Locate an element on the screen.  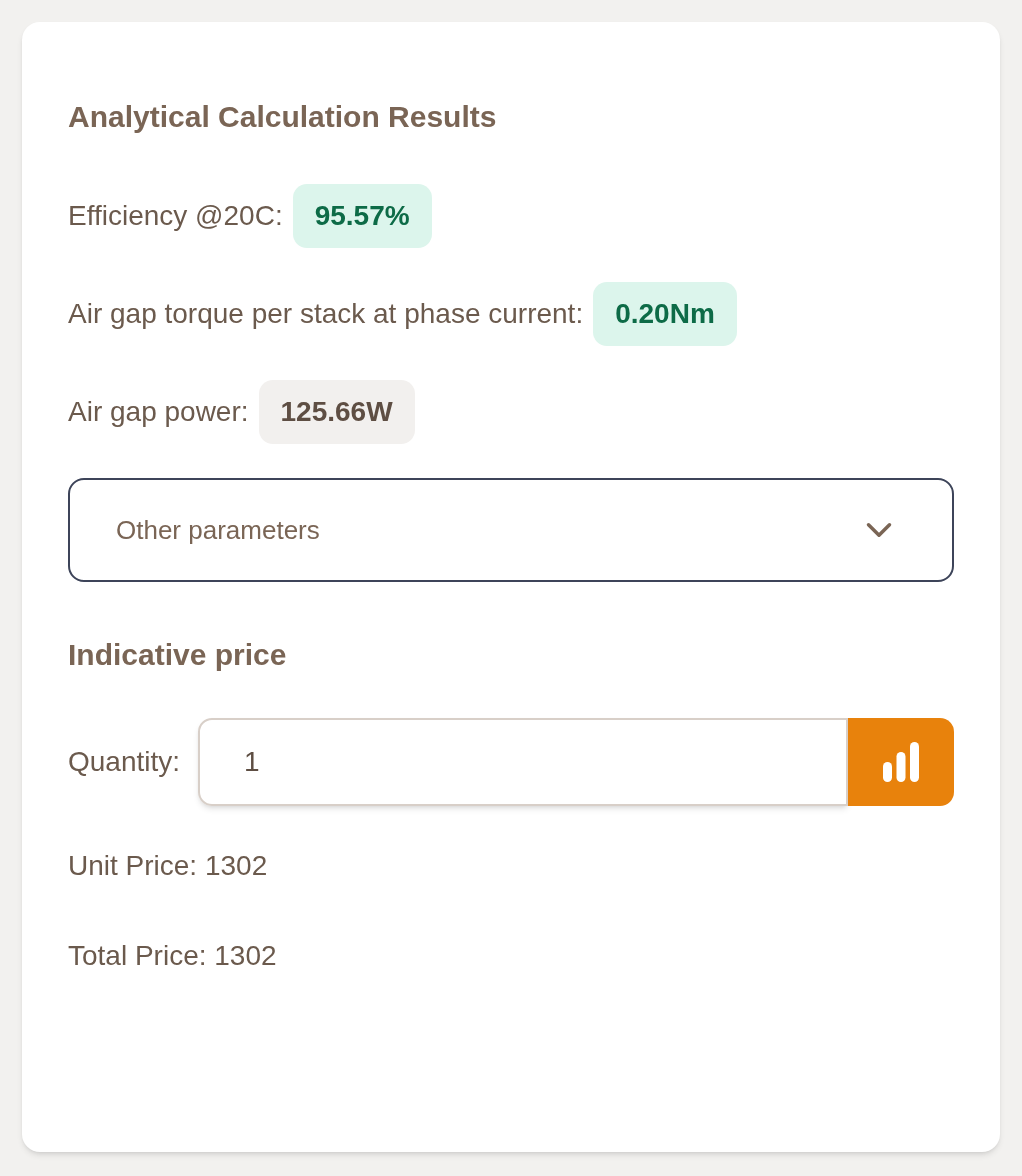
section-title: Analytical Calculation Results is located at coordinates (283, 117).